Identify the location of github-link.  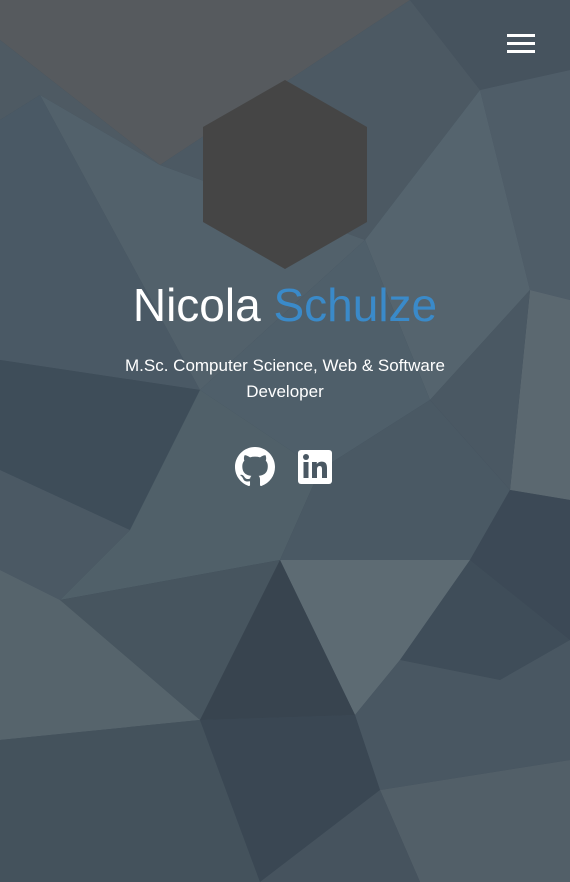
(255, 467).